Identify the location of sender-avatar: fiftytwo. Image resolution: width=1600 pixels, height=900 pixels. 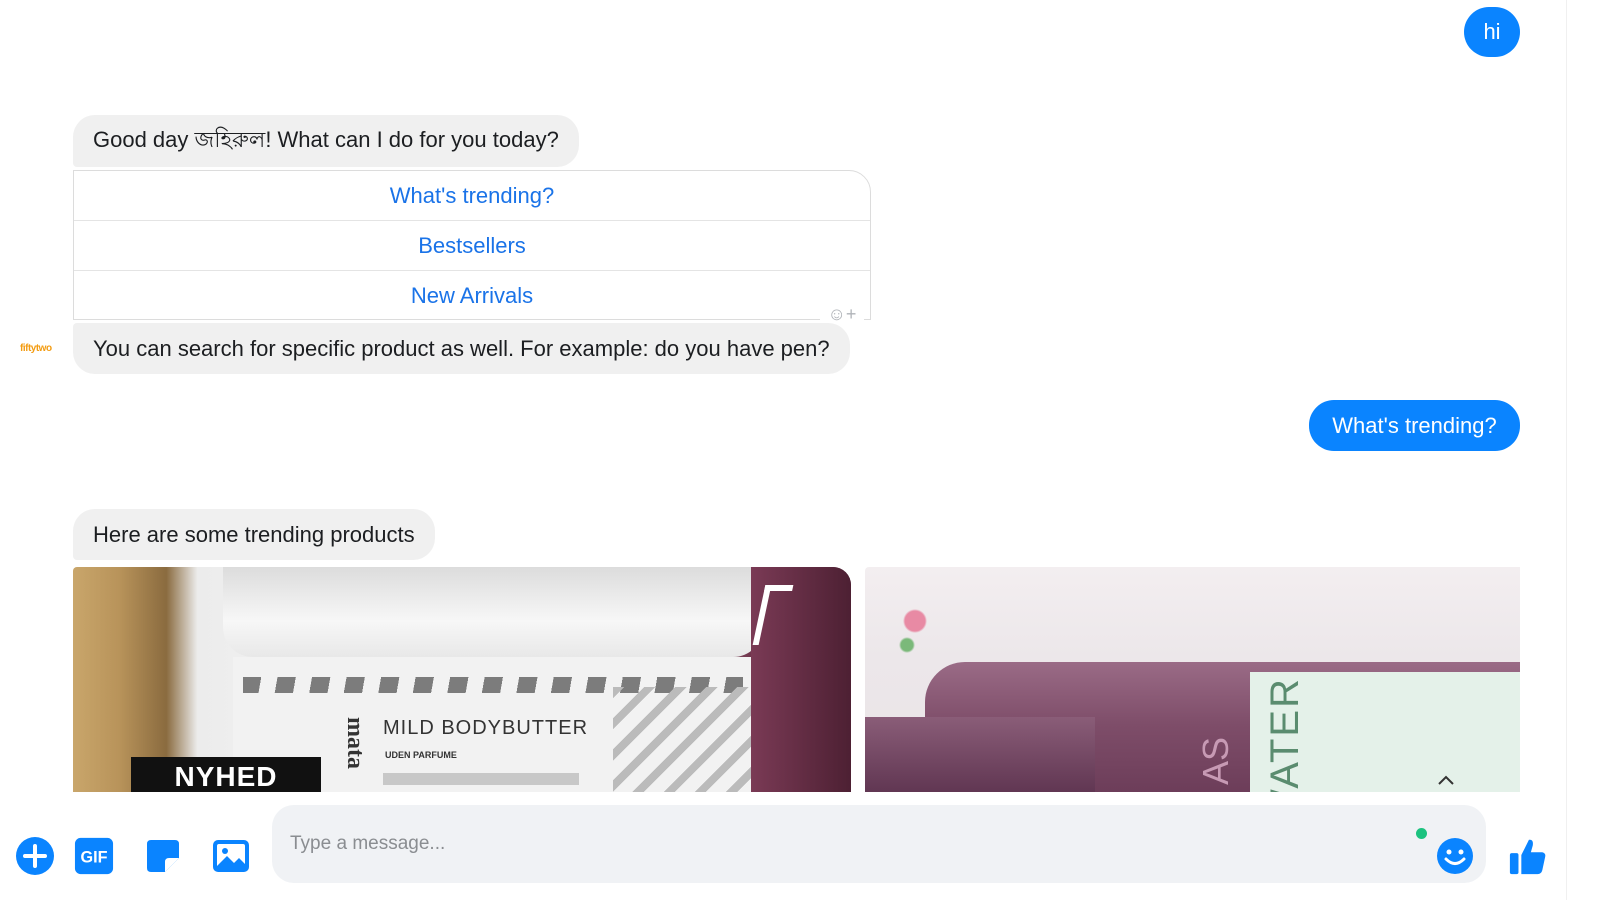
(36, 348).